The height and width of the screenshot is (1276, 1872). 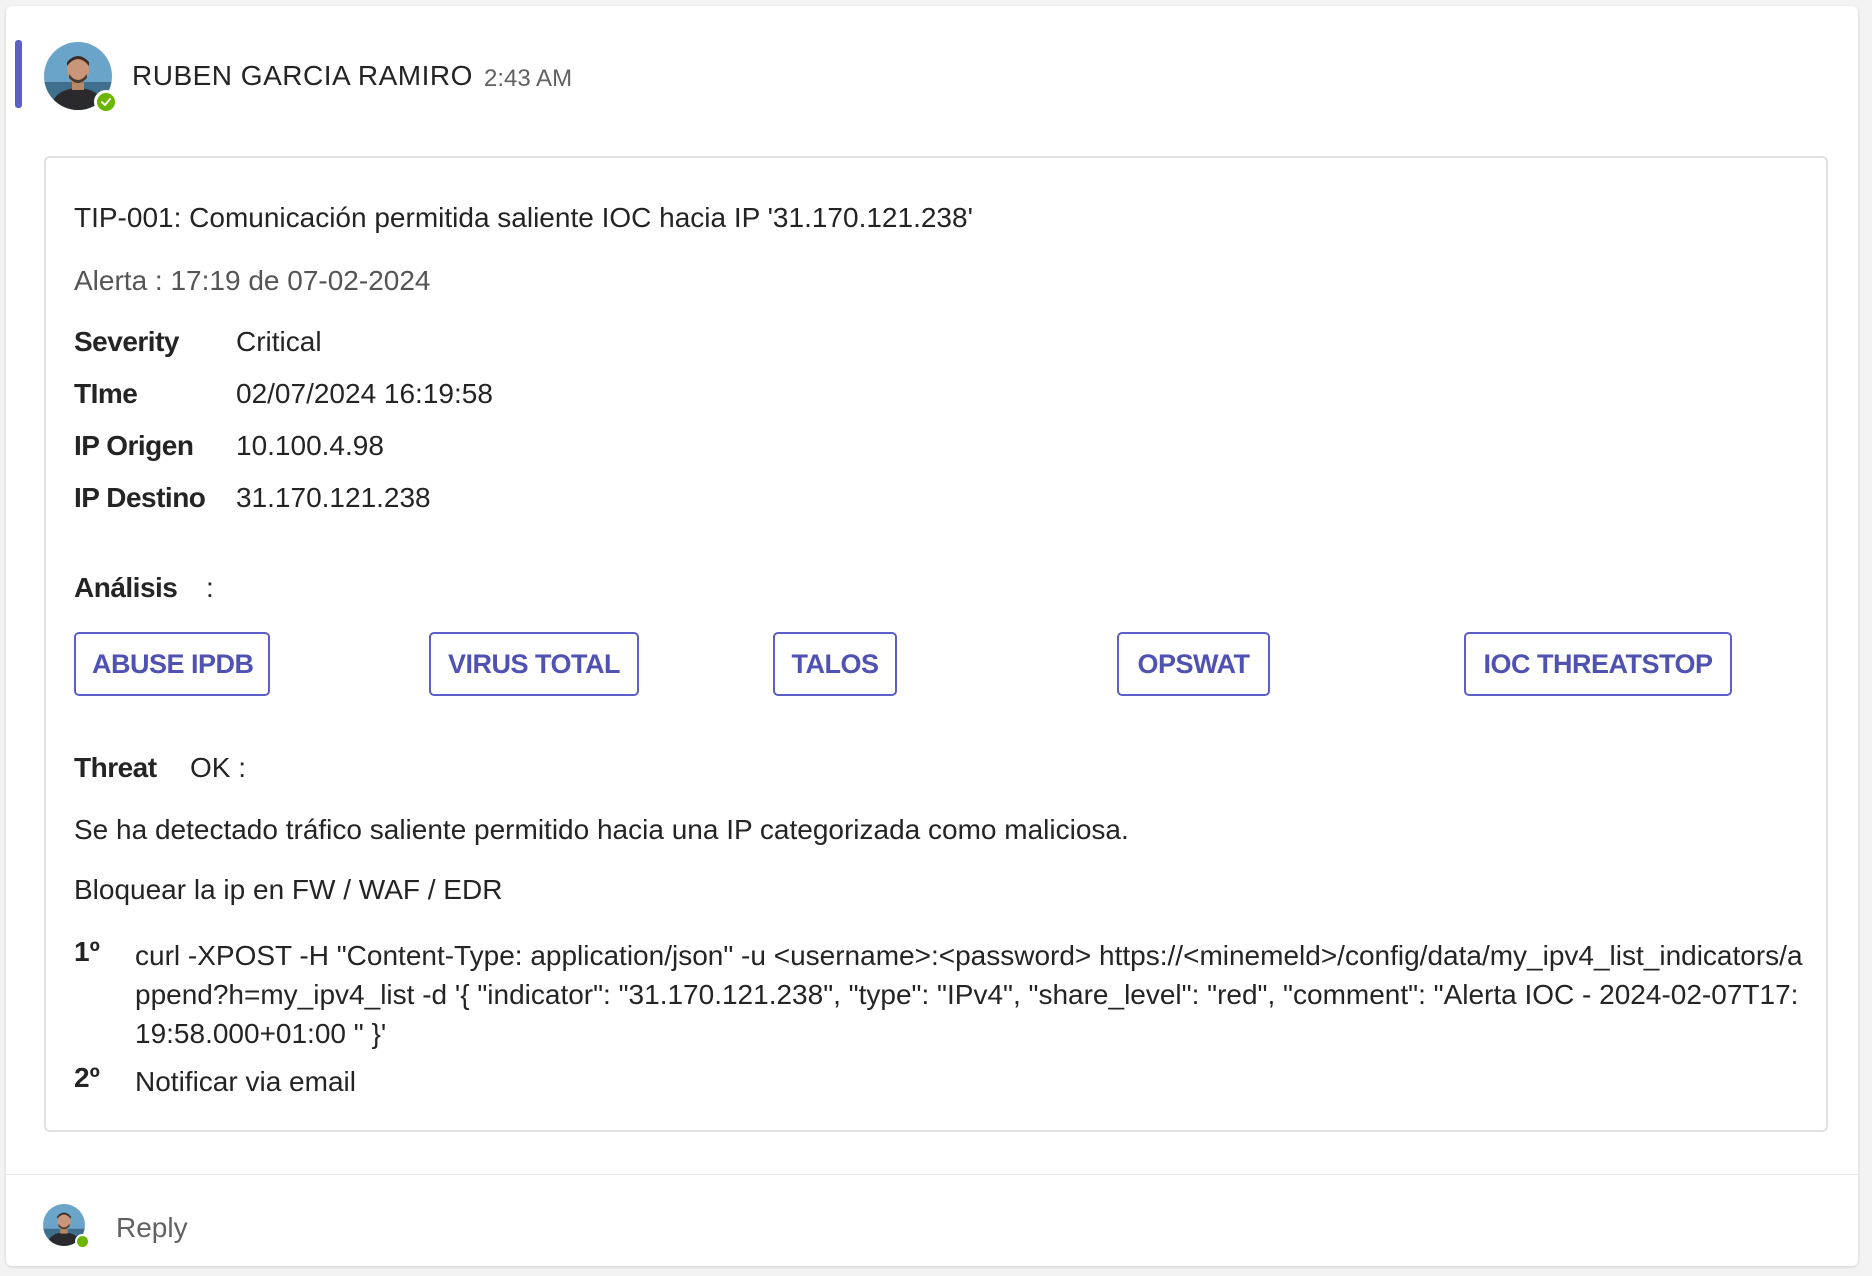 What do you see at coordinates (126, 341) in the screenshot?
I see `fact-key: Severity` at bounding box center [126, 341].